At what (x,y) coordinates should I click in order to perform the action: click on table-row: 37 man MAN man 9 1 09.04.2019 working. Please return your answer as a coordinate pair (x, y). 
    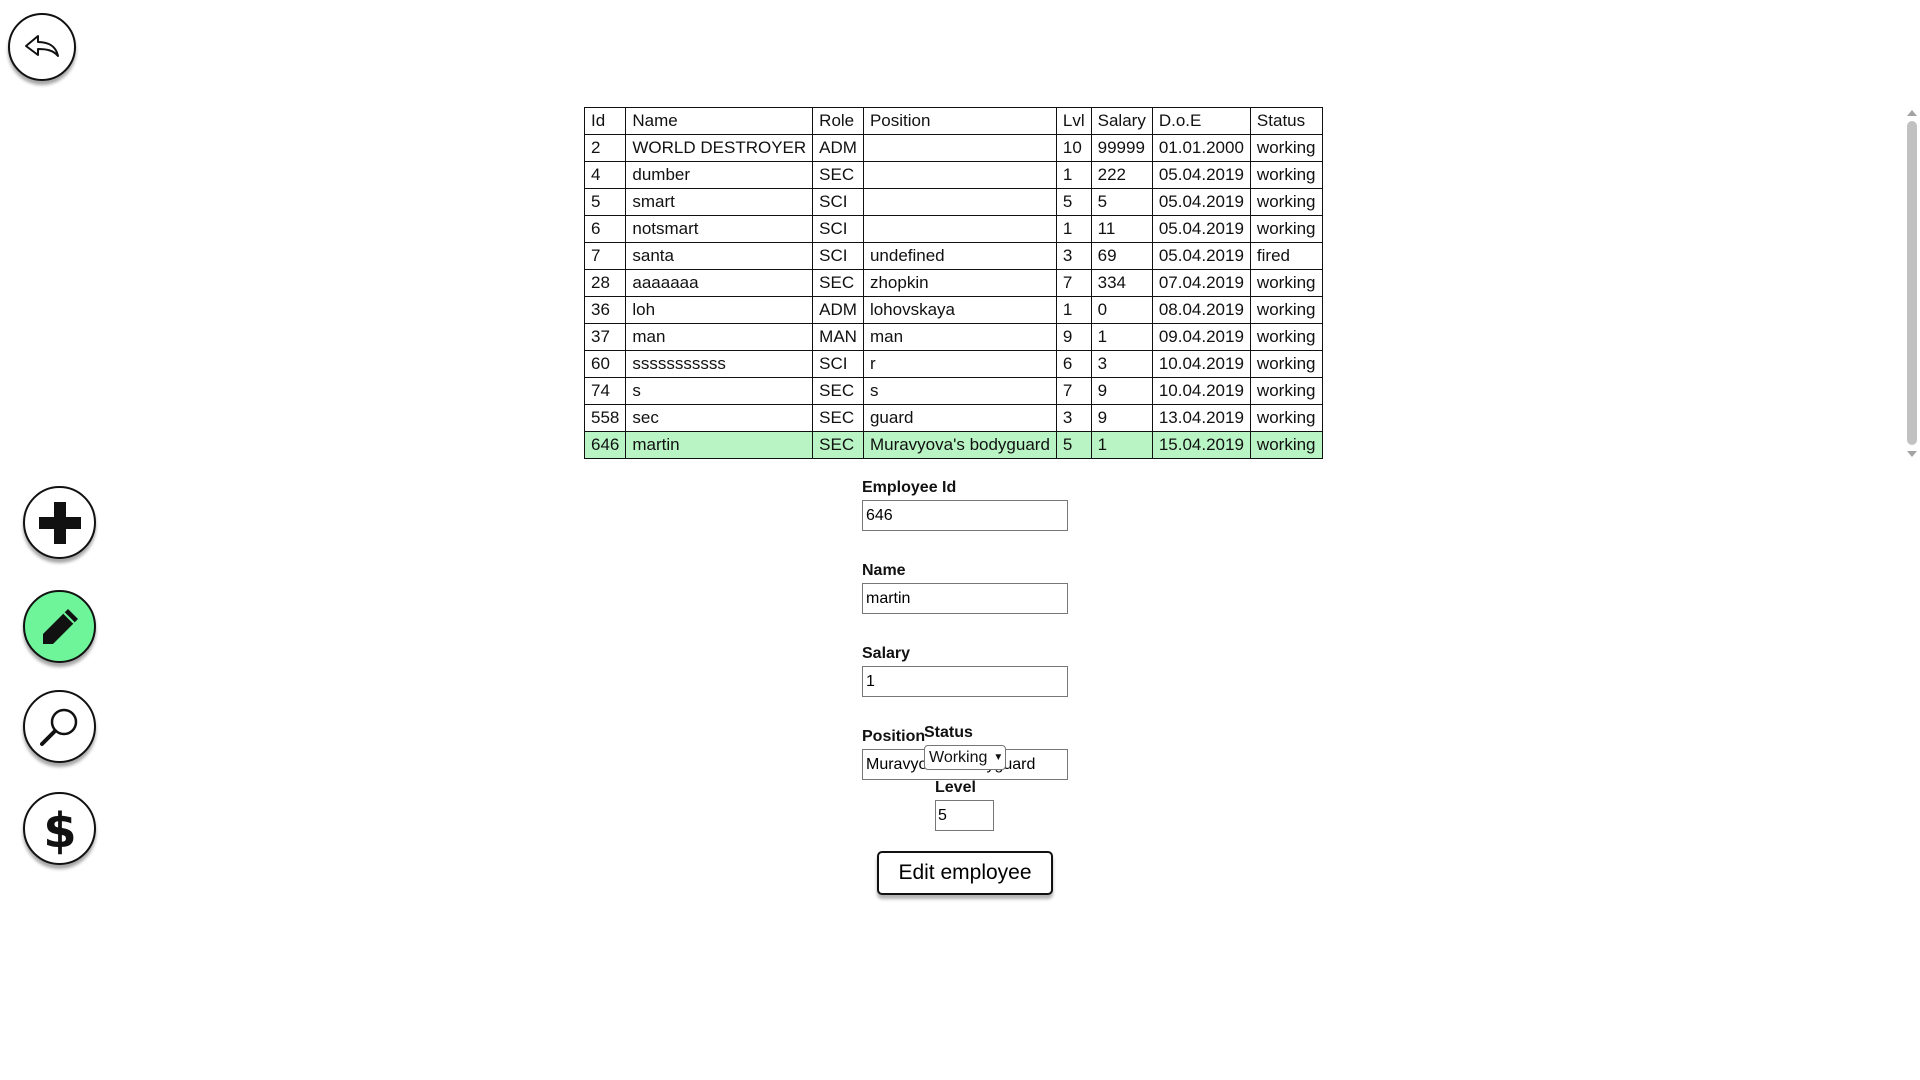
    Looking at the image, I should click on (953, 337).